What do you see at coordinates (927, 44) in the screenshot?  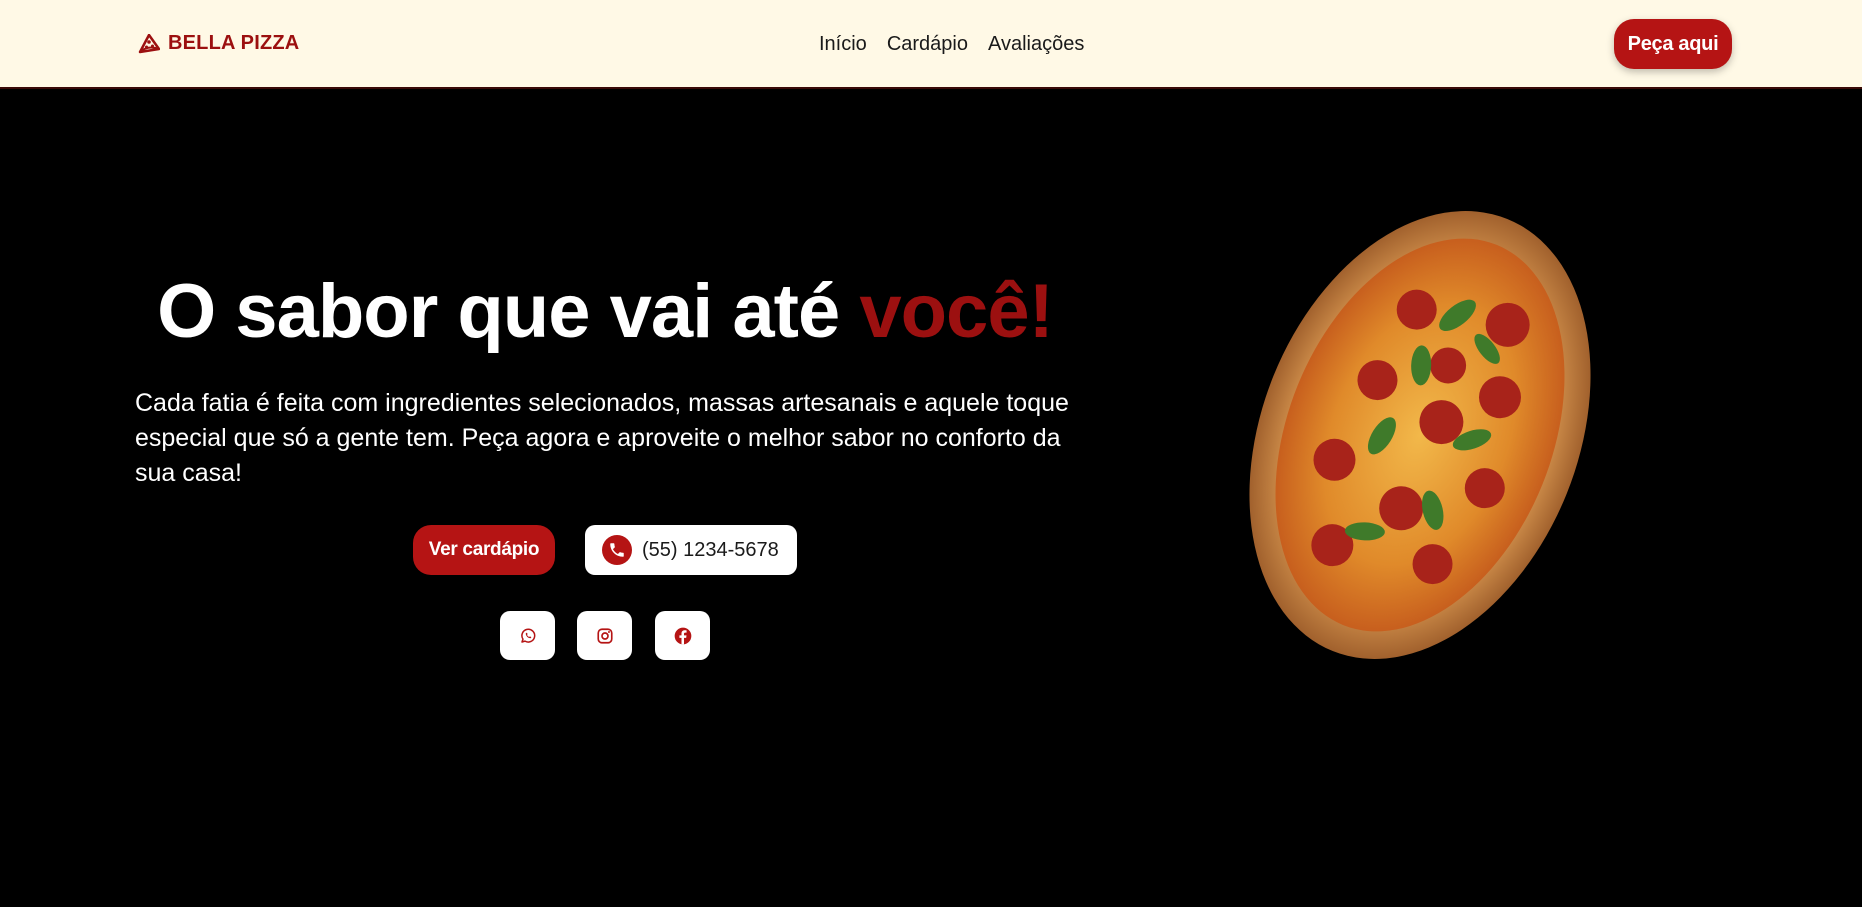 I see `nav-cardapio: Cardápio` at bounding box center [927, 44].